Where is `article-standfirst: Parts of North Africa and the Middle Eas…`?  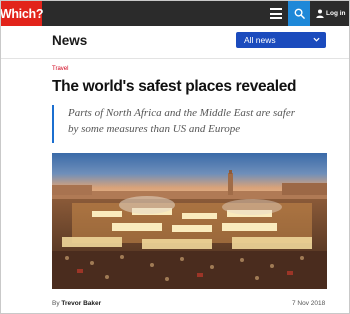 article-standfirst: Parts of North Africa and the Middle Eas… is located at coordinates (197, 124).